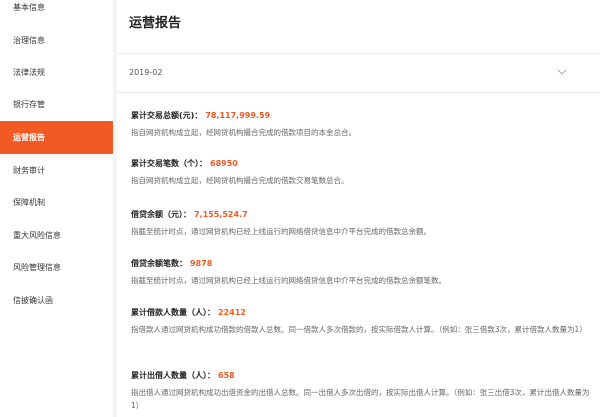 The width and height of the screenshot is (600, 417). What do you see at coordinates (146, 72) in the screenshot?
I see `period-select-value: 2019-02` at bounding box center [146, 72].